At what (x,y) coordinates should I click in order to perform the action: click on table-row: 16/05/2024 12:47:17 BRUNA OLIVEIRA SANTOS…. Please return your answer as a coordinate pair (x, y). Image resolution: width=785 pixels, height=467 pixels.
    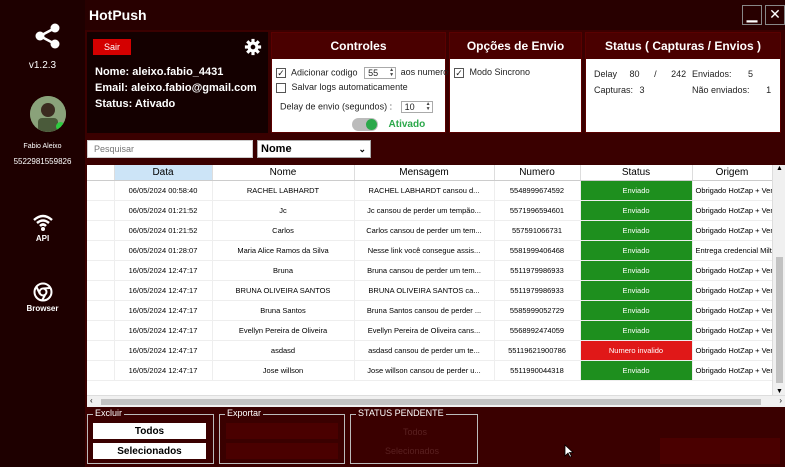
    Looking at the image, I should click on (430, 290).